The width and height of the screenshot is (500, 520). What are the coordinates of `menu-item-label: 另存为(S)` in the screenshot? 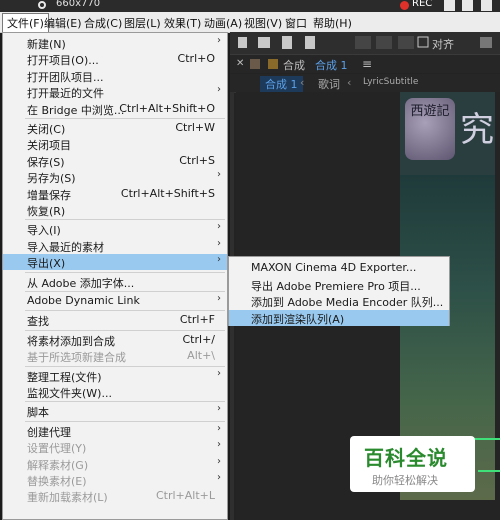 It's located at (51, 179).